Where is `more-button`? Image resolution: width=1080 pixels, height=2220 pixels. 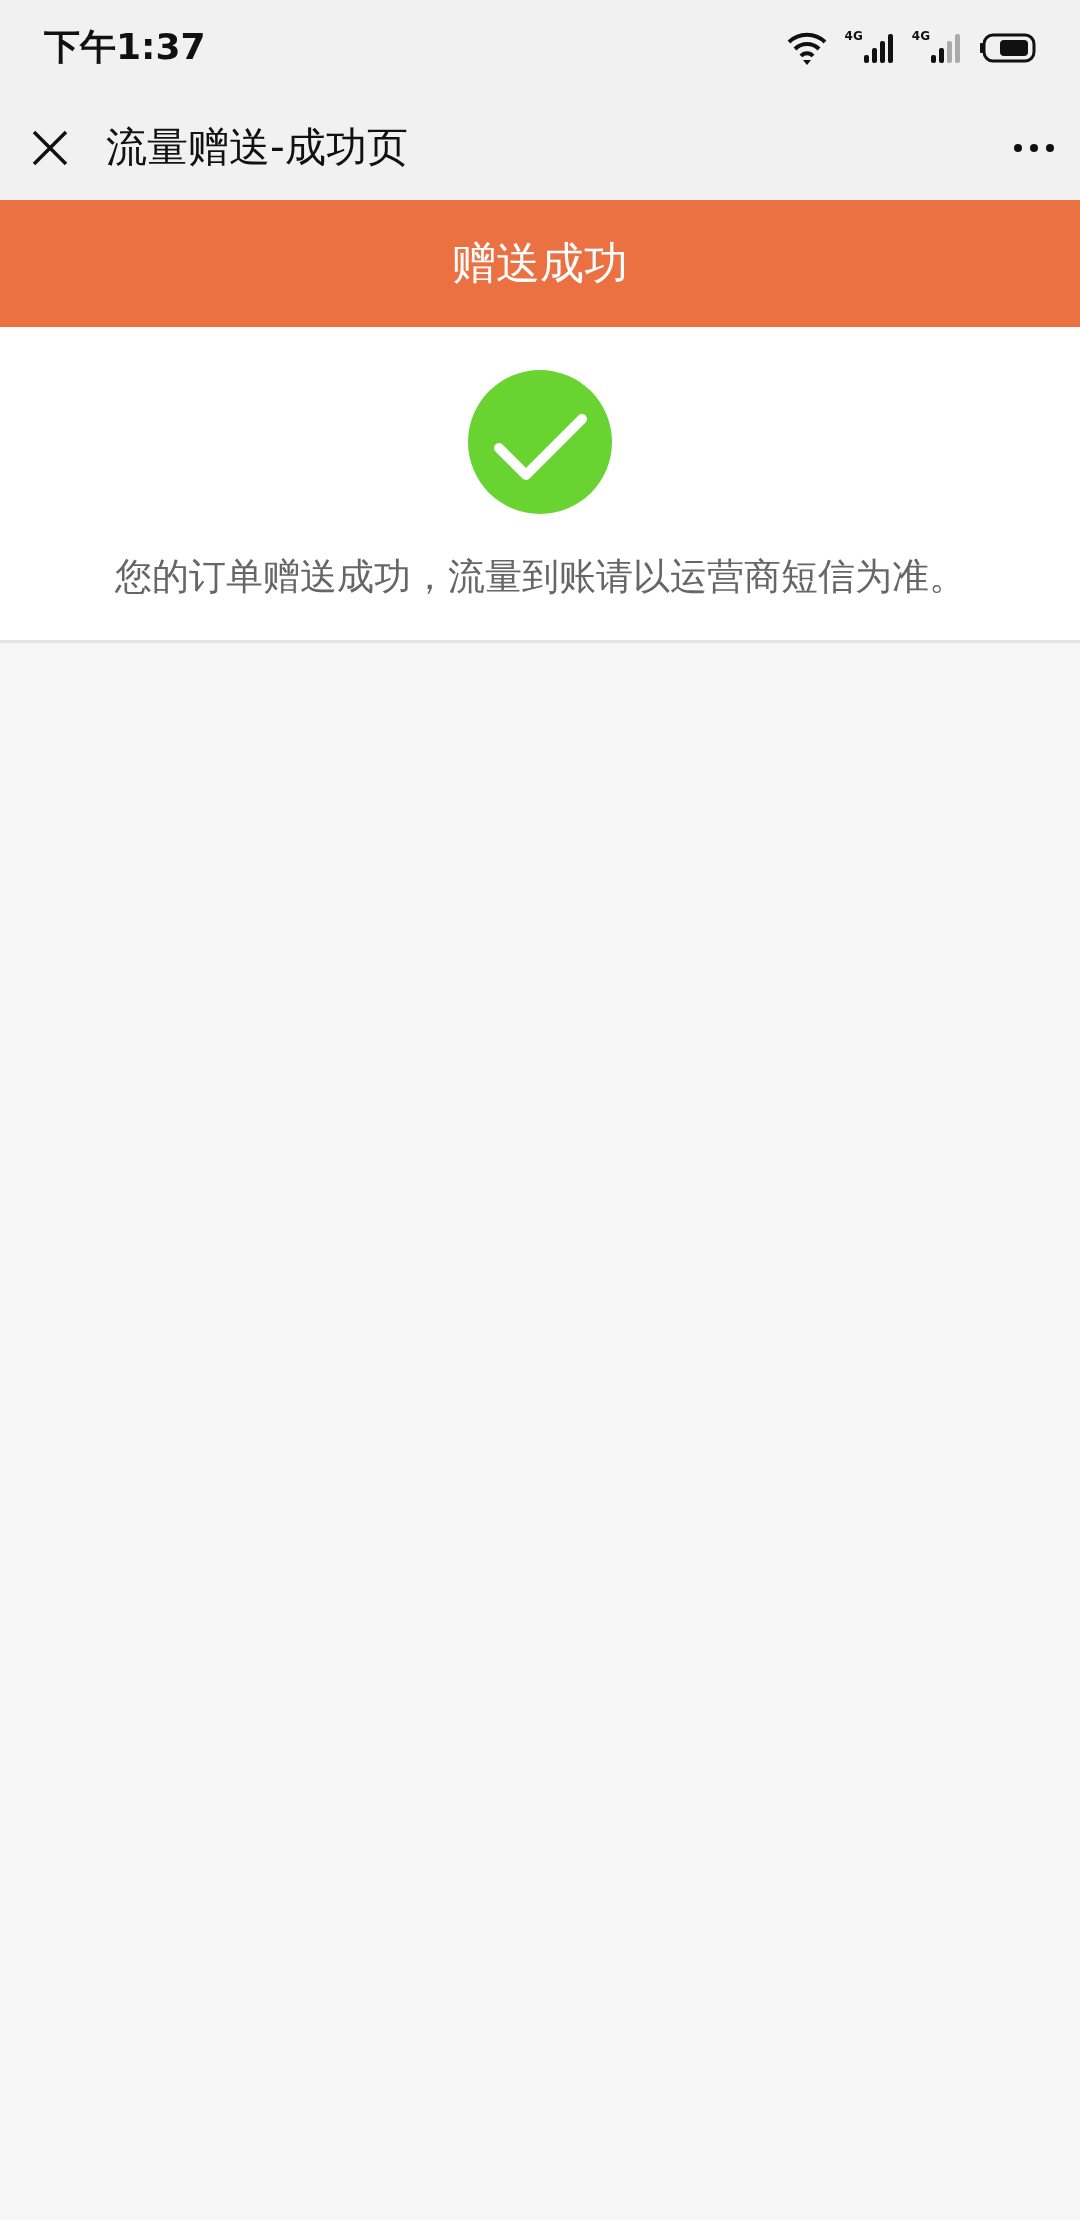
more-button is located at coordinates (1034, 147).